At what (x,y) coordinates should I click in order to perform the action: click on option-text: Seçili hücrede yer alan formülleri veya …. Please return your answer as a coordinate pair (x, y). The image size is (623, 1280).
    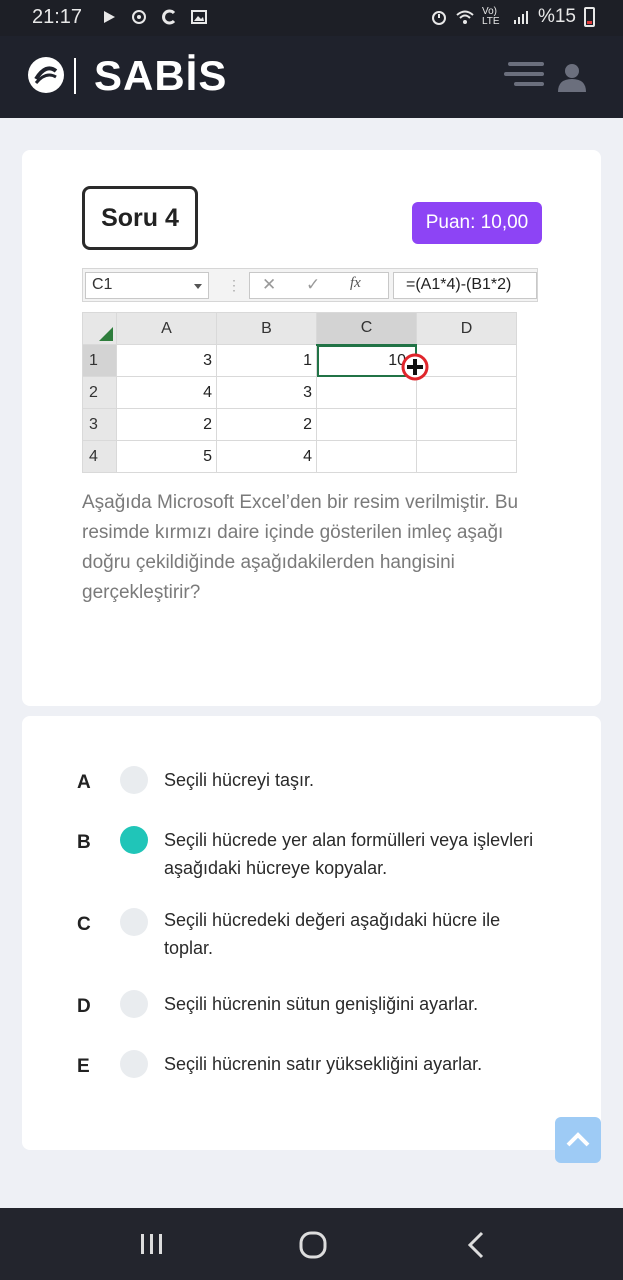
    Looking at the image, I should click on (349, 854).